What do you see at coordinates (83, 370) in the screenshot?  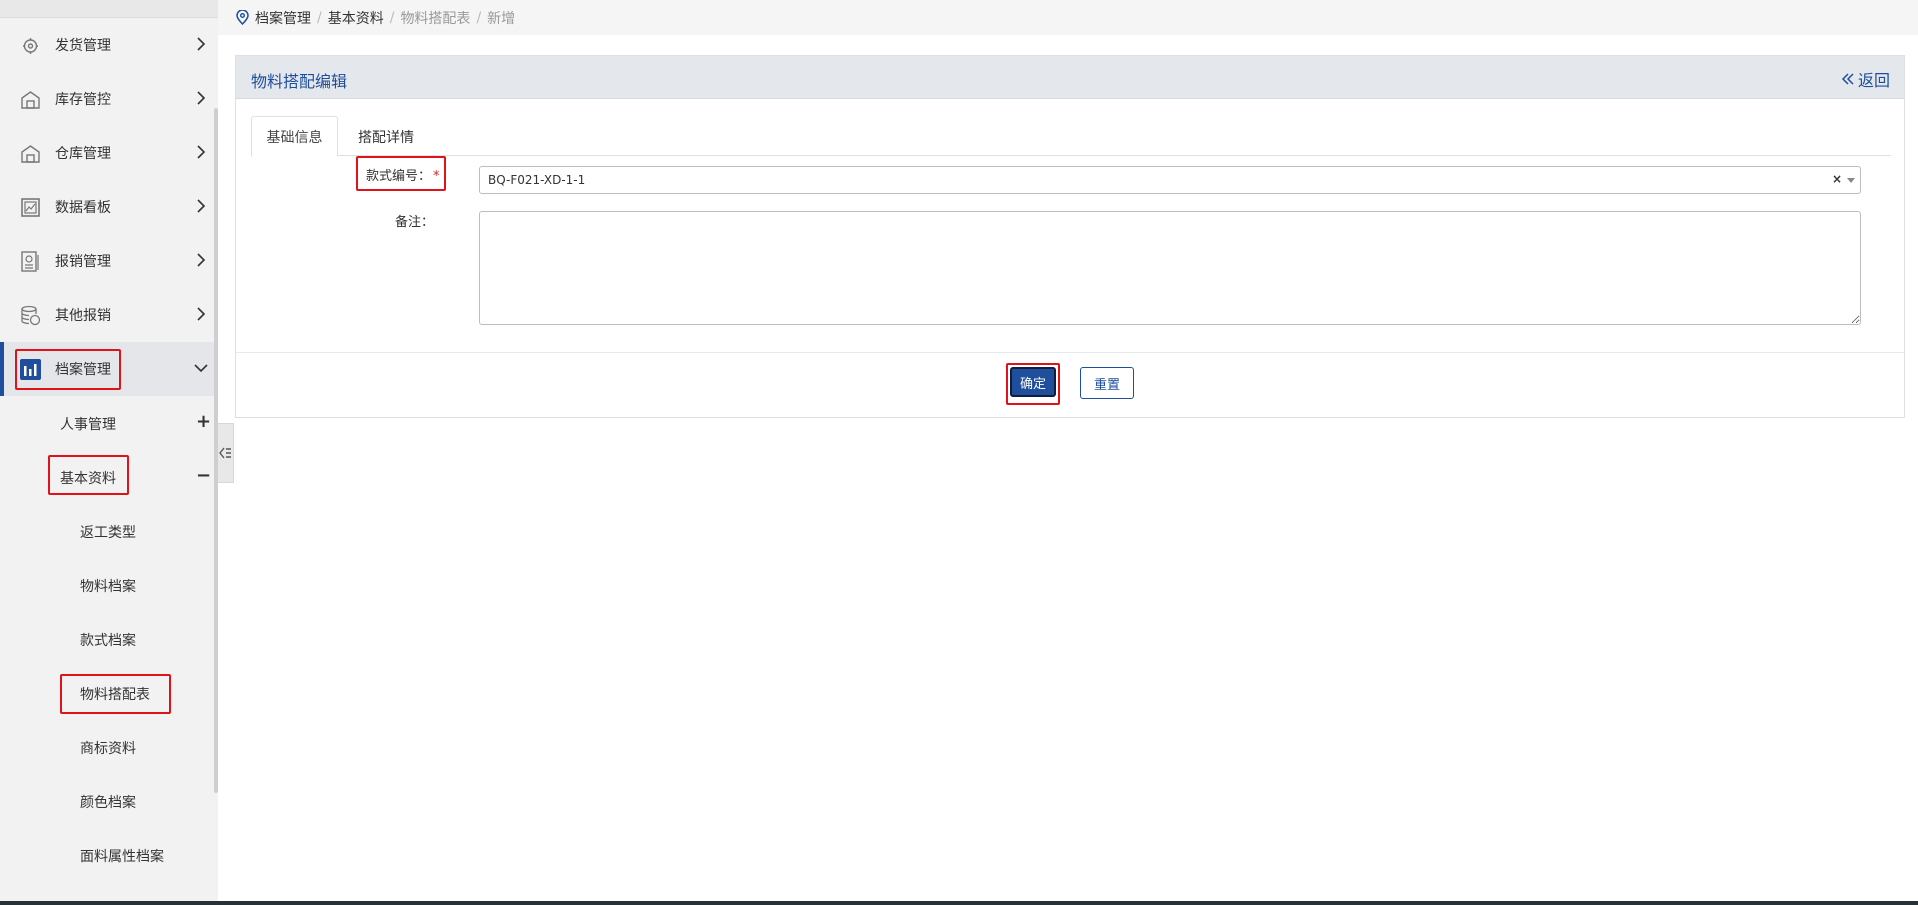 I see `sidebar-item-label: 档案管理` at bounding box center [83, 370].